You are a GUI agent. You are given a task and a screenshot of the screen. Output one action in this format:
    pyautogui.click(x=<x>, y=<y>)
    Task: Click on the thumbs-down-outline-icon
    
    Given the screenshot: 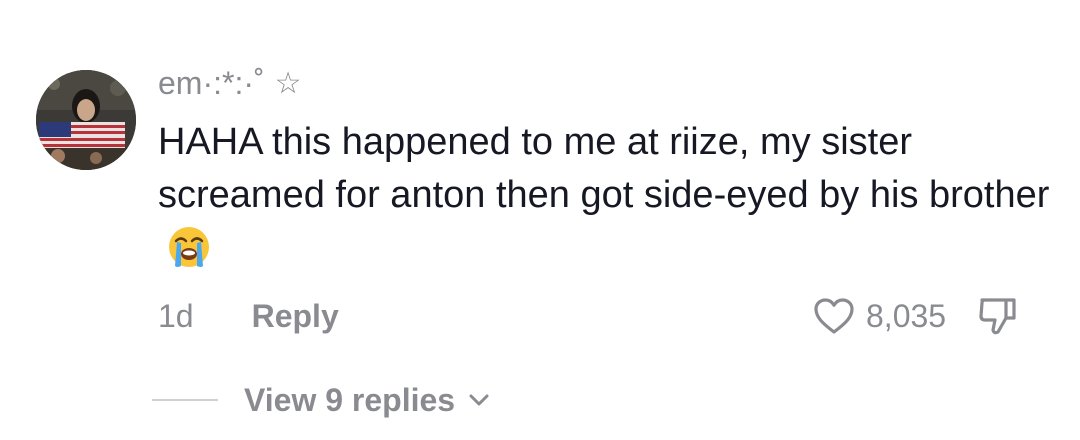 What is the action you would take?
    pyautogui.click(x=997, y=316)
    